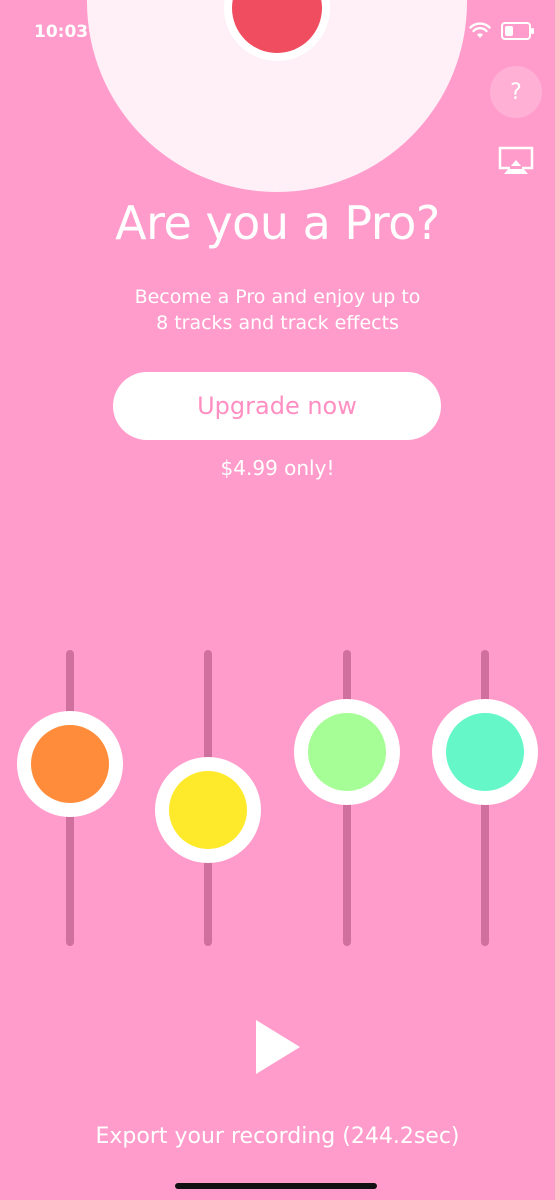  Describe the element at coordinates (277, 223) in the screenshot. I see `promo-title: Are you a Pro?` at that location.